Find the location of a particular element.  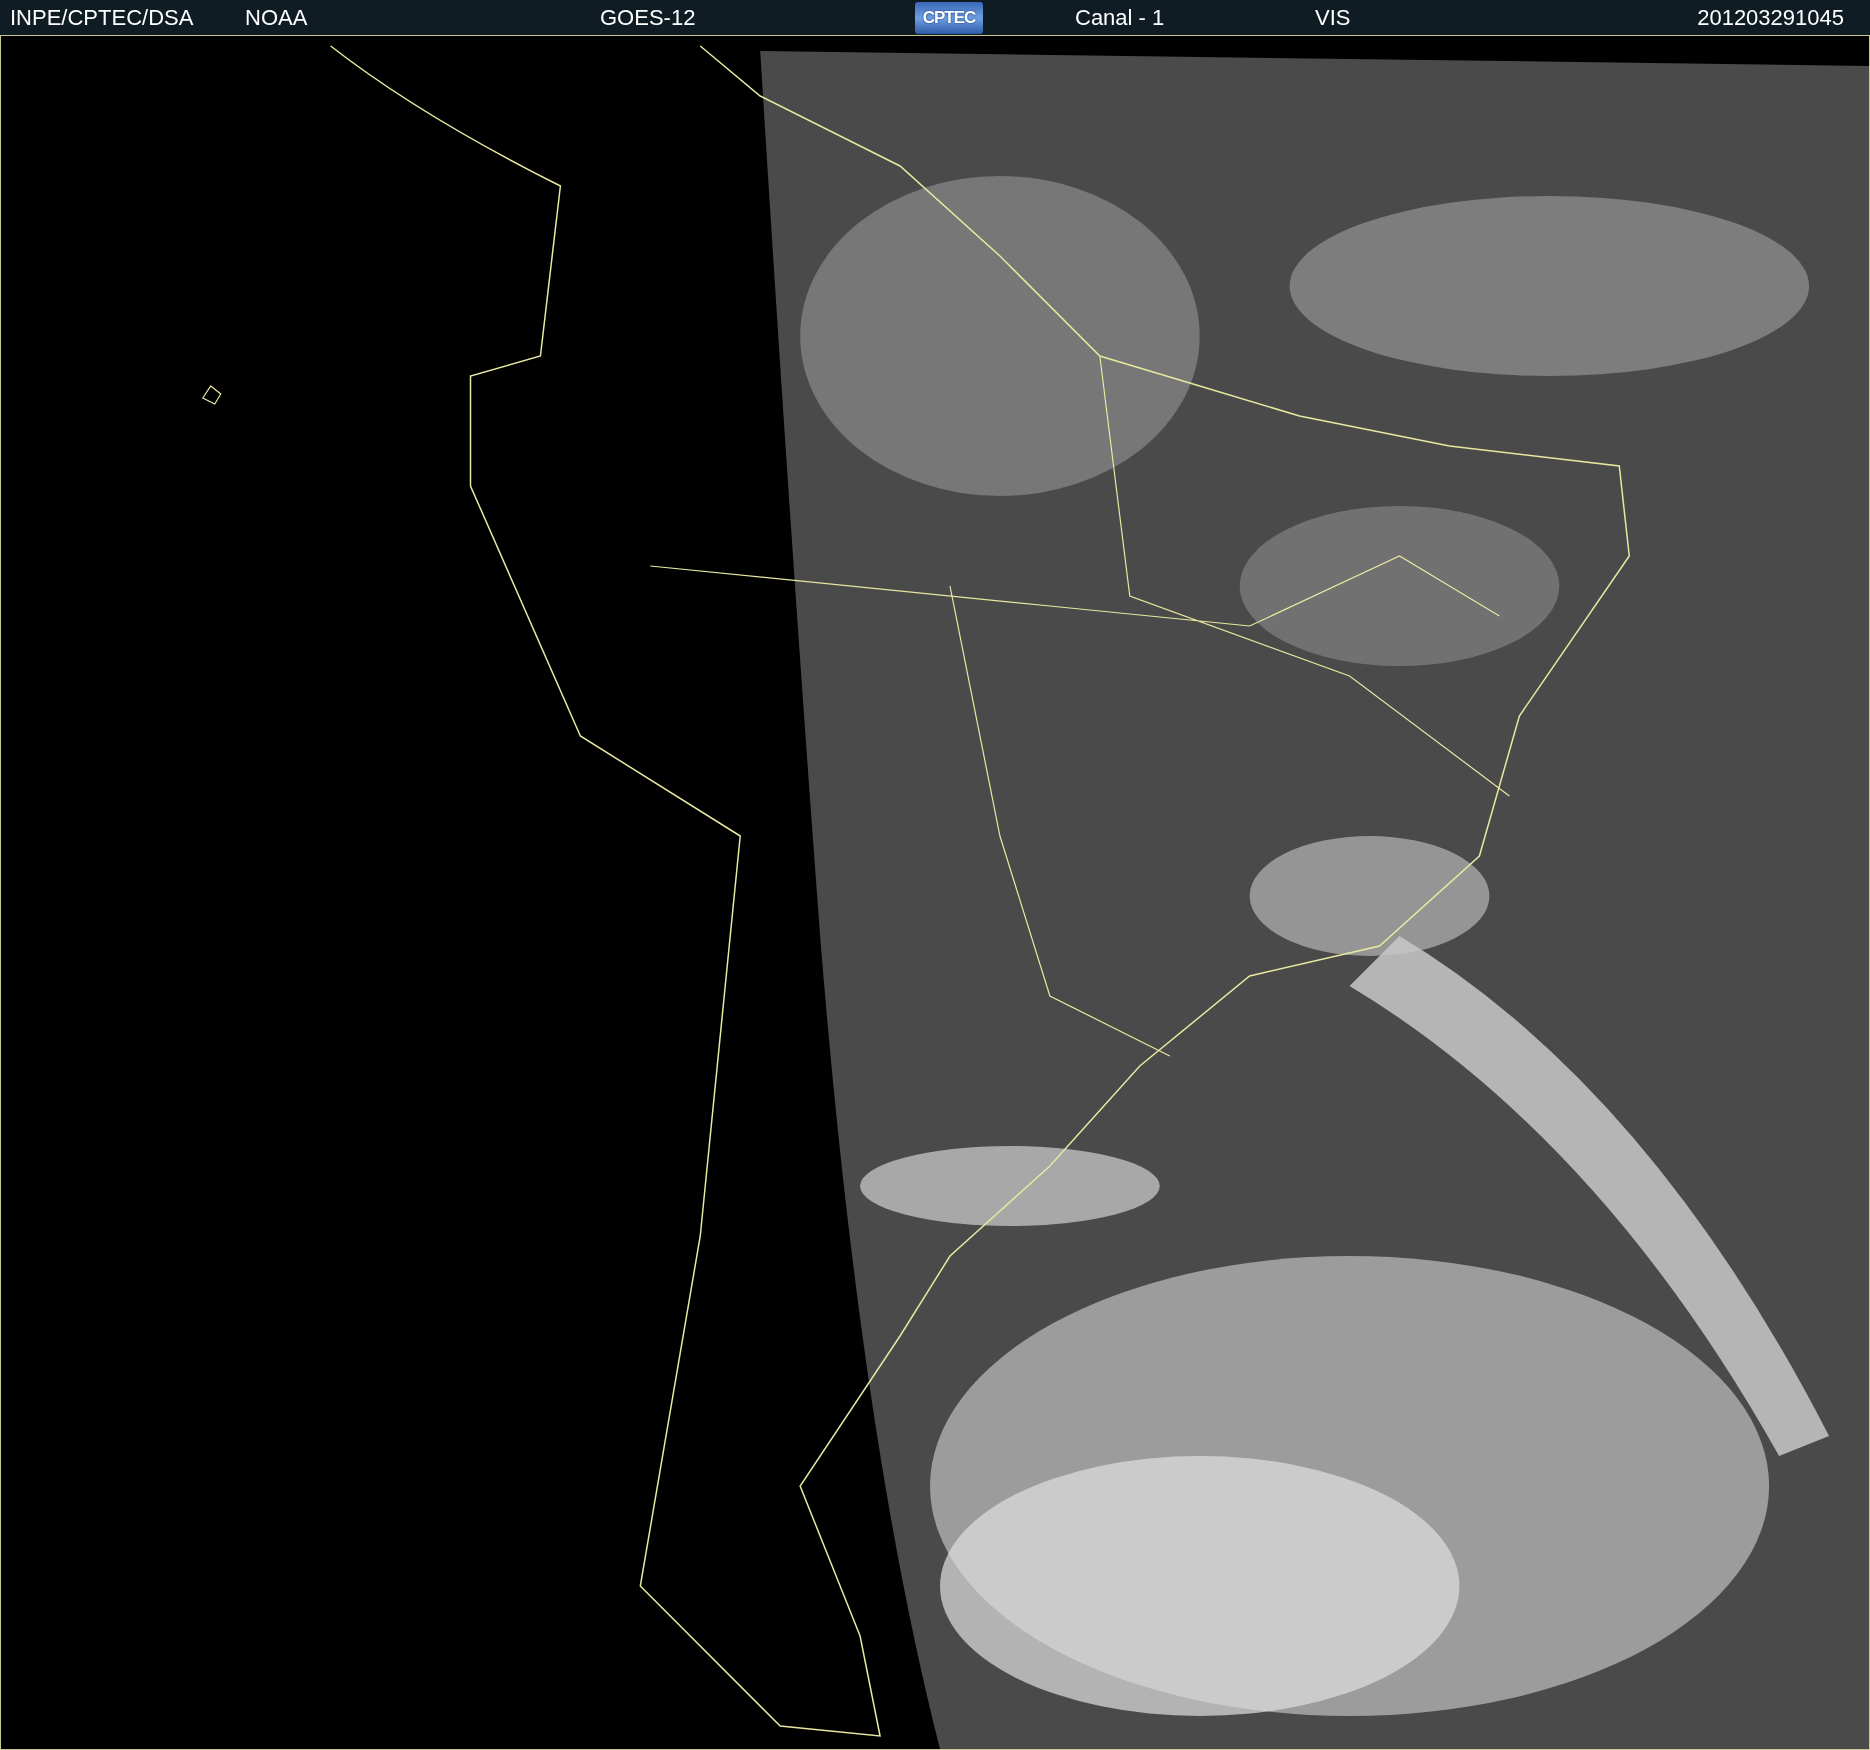

timestamp-label: 201203291045 is located at coordinates (1771, 17).